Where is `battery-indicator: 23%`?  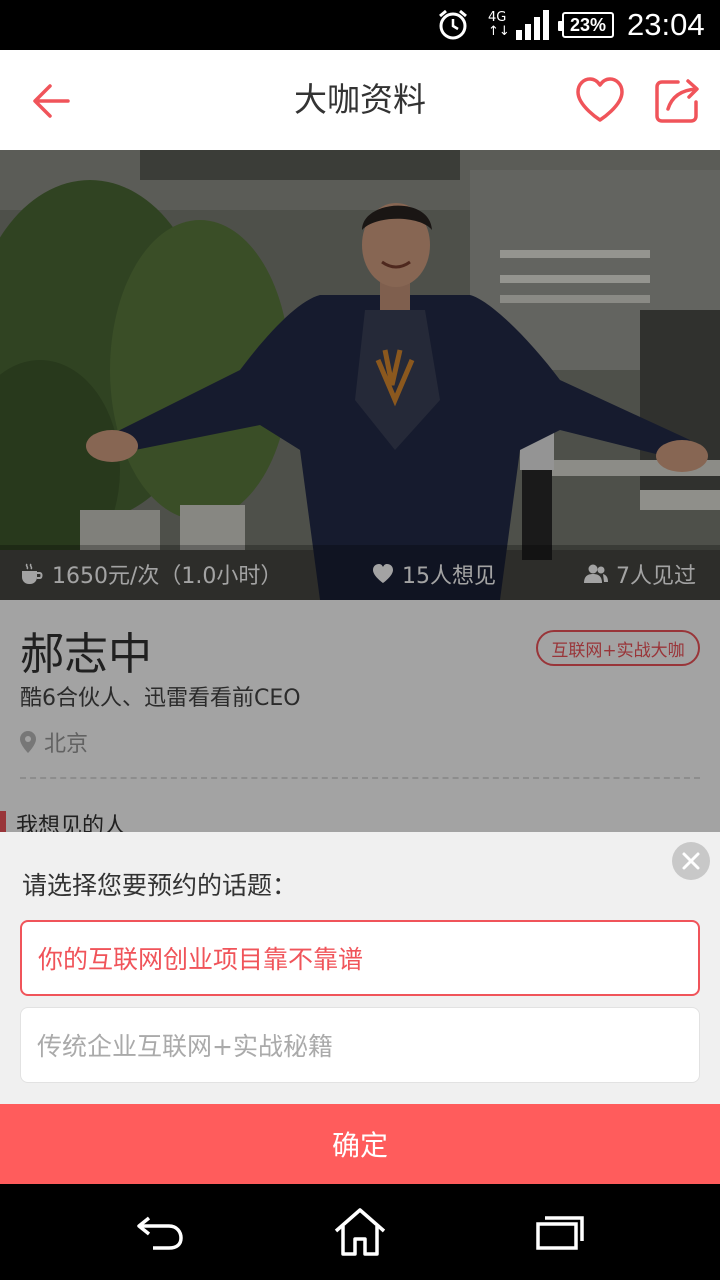 battery-indicator: 23% is located at coordinates (588, 25).